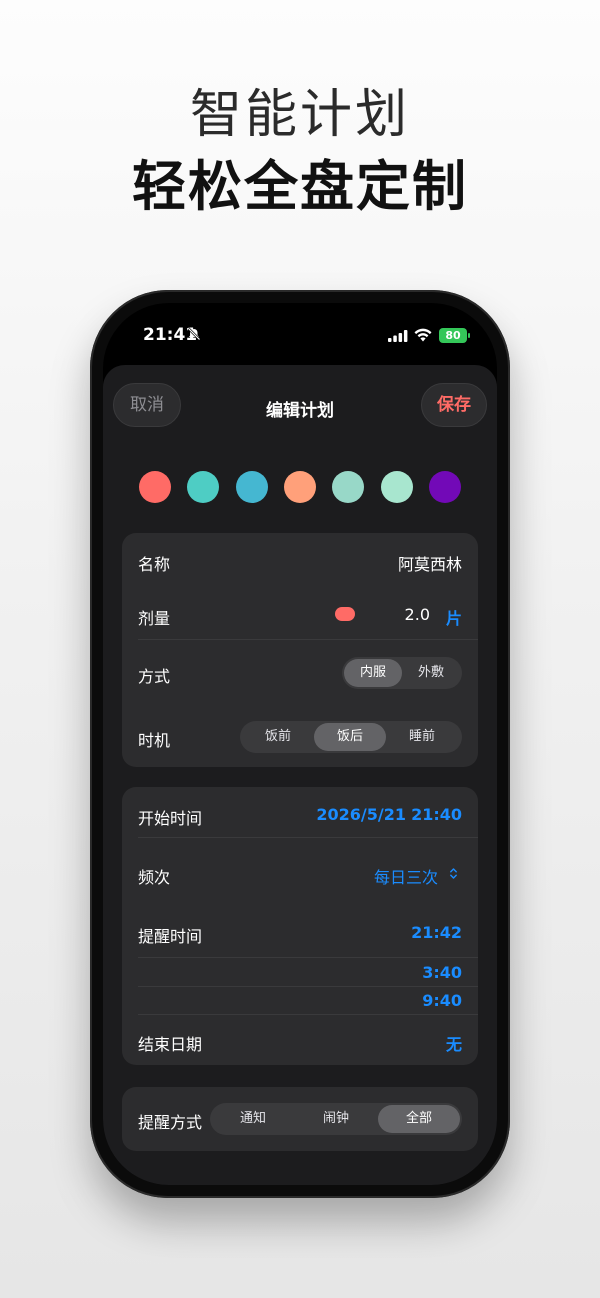 Image resolution: width=600 pixels, height=1298 pixels. What do you see at coordinates (436, 932) in the screenshot?
I see `reminder-time-1: 21:42` at bounding box center [436, 932].